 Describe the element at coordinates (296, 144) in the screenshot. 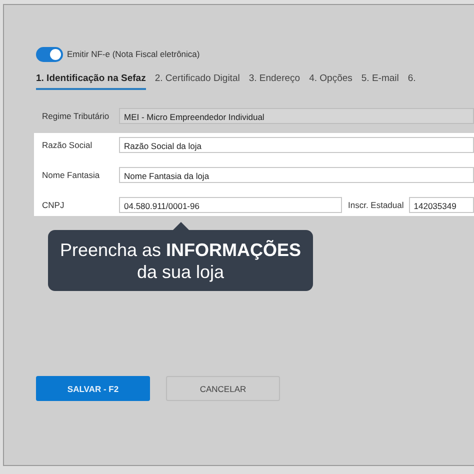

I see `input-field: Razão Social da loja` at that location.